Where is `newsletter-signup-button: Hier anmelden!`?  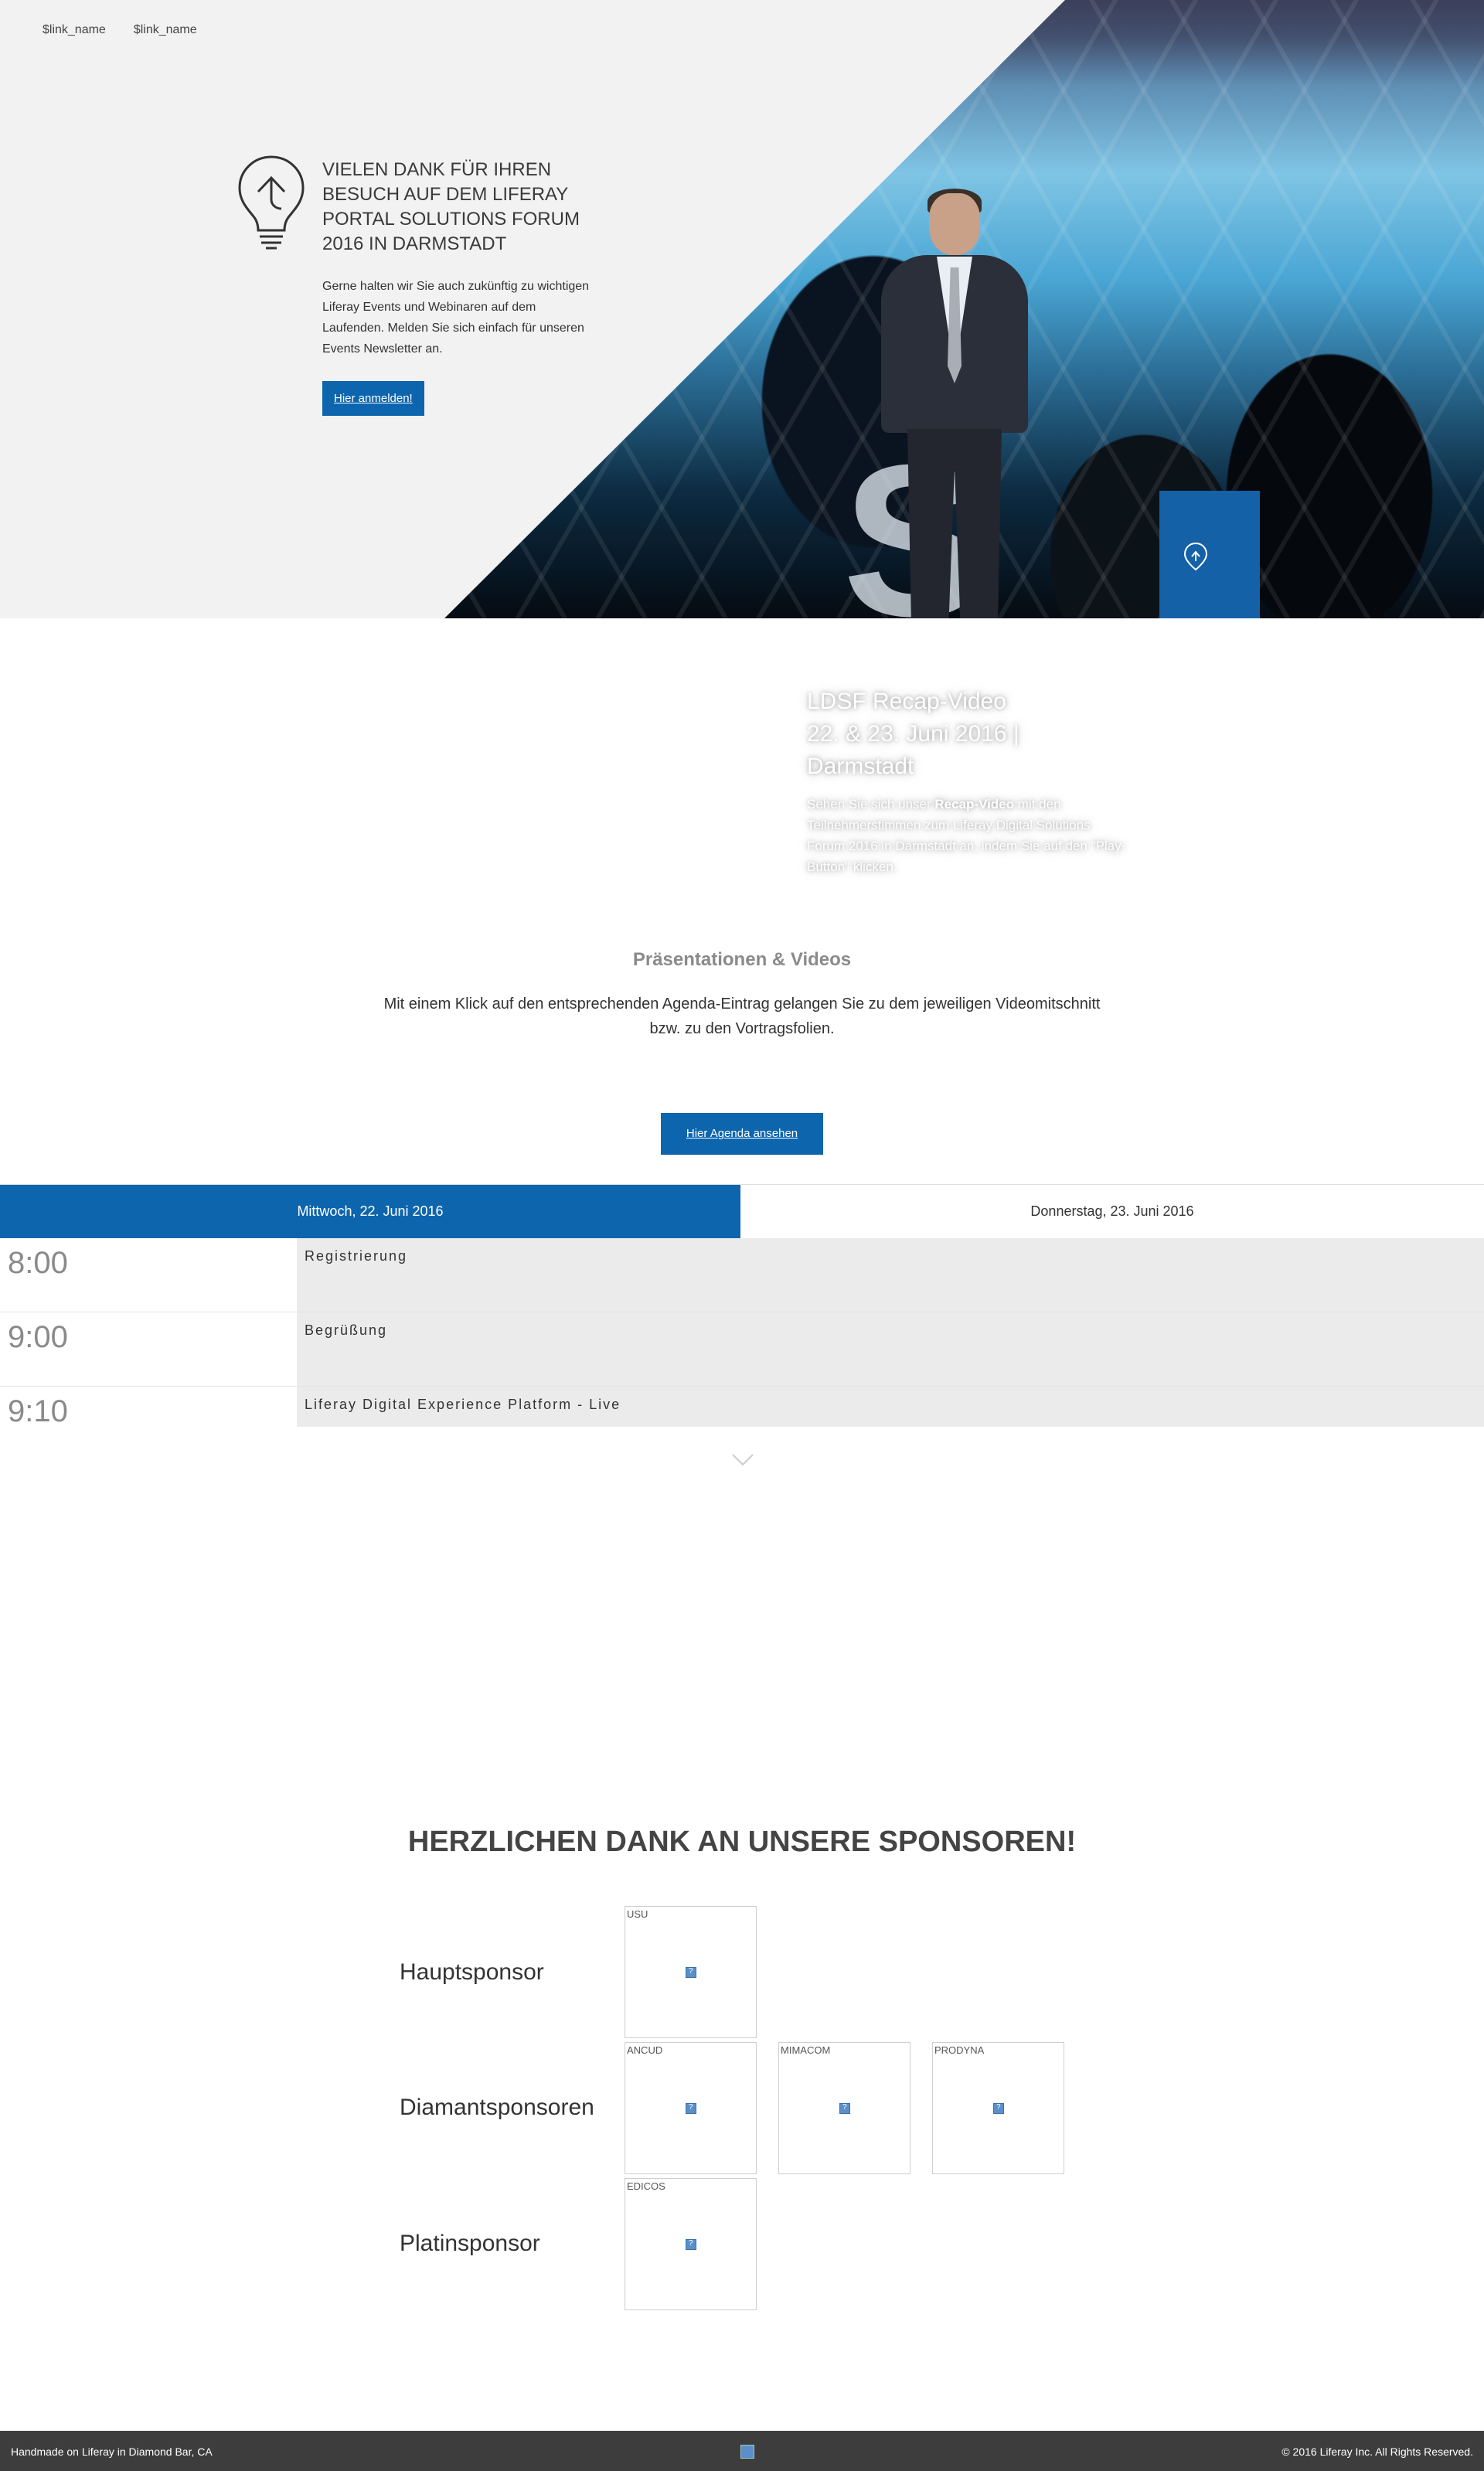
newsletter-signup-button: Hier anmelden! is located at coordinates (373, 398).